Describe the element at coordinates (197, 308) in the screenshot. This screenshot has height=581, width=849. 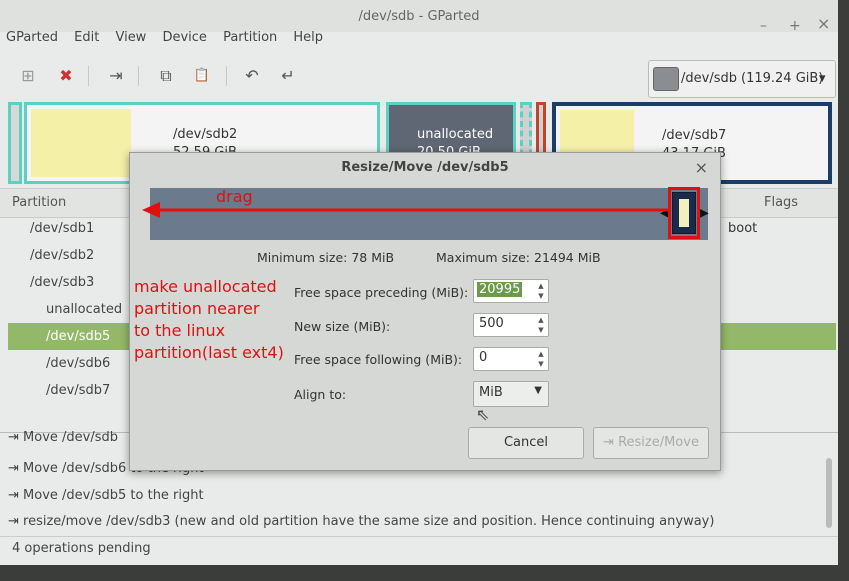
I see `annotation-note-line: partition nearer` at that location.